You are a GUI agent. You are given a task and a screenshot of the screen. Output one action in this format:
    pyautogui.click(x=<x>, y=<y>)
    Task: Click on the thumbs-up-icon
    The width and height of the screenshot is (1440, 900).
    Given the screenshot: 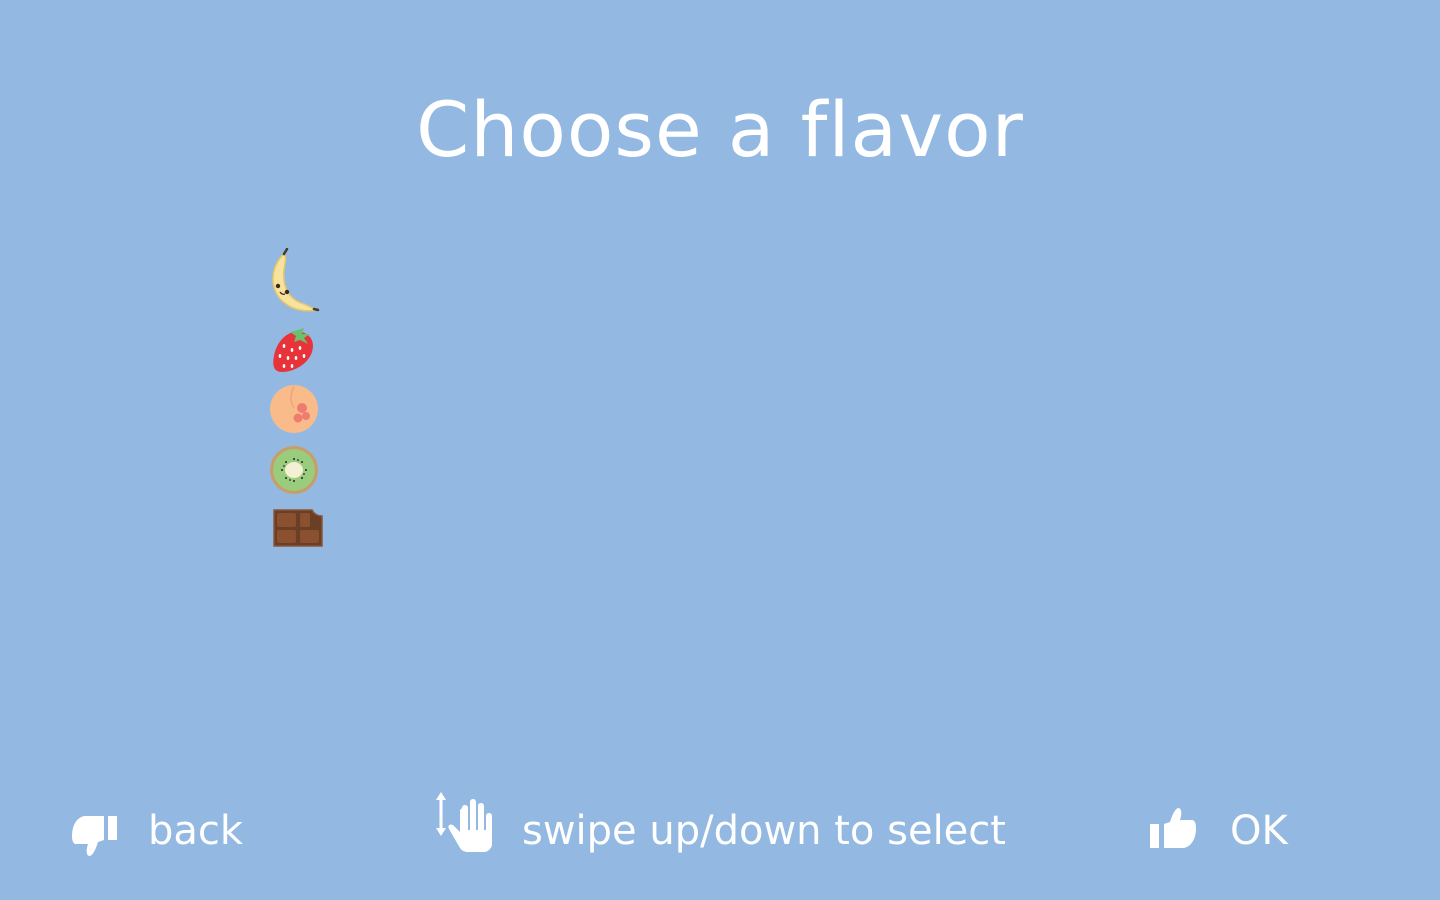 What is the action you would take?
    pyautogui.click(x=1172, y=828)
    